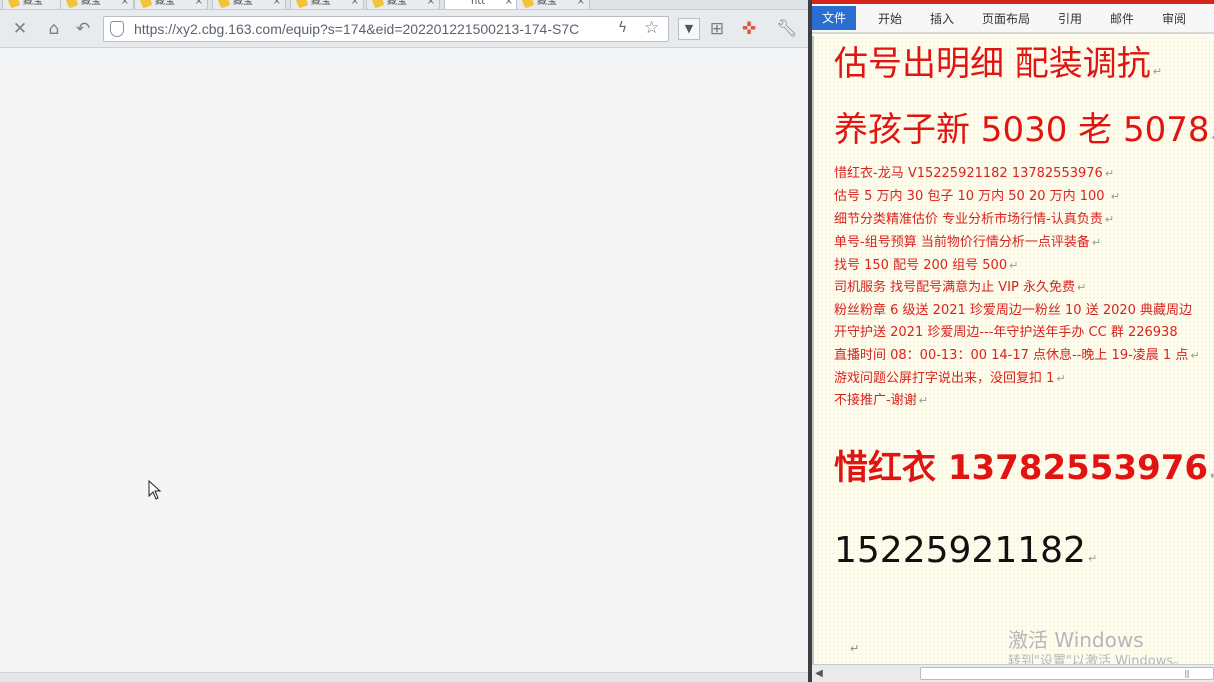 Image resolution: width=1214 pixels, height=682 pixels. Describe the element at coordinates (1187, 673) in the screenshot. I see `grip-icon: |||` at that location.